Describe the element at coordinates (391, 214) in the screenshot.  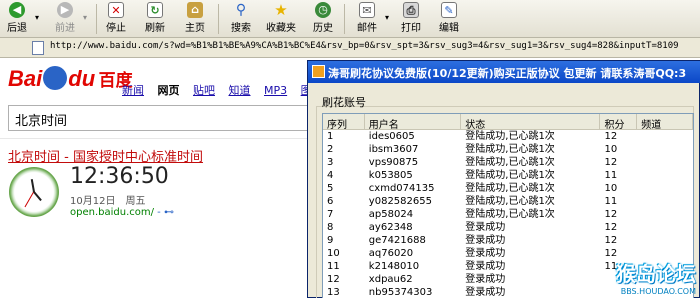
I see `cell-user: ap58024` at that location.